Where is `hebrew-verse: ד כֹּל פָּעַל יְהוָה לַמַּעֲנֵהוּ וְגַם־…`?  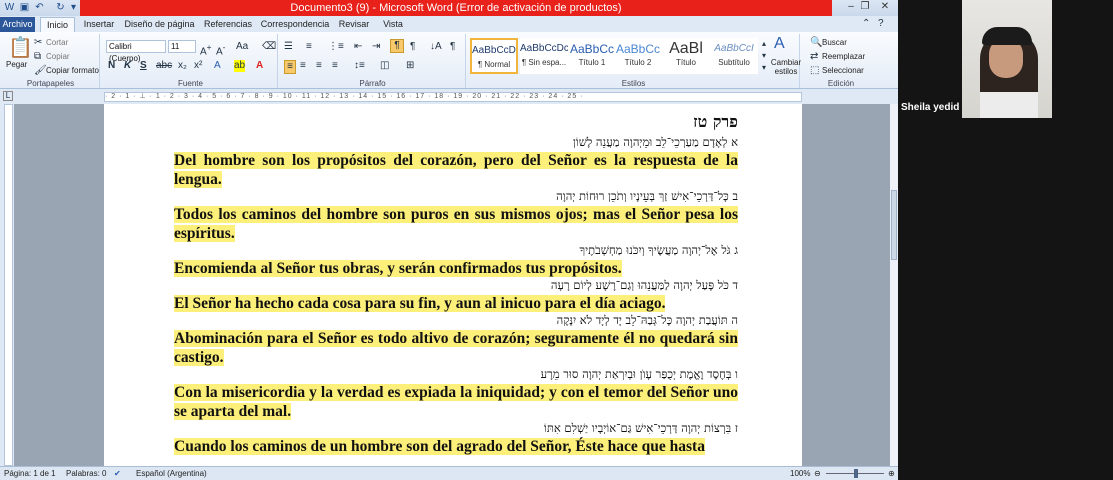
hebrew-verse: ד כֹּל פָּעַל יְהוָה לַמַּעֲנֵהוּ וְגַם־… is located at coordinates (644, 285).